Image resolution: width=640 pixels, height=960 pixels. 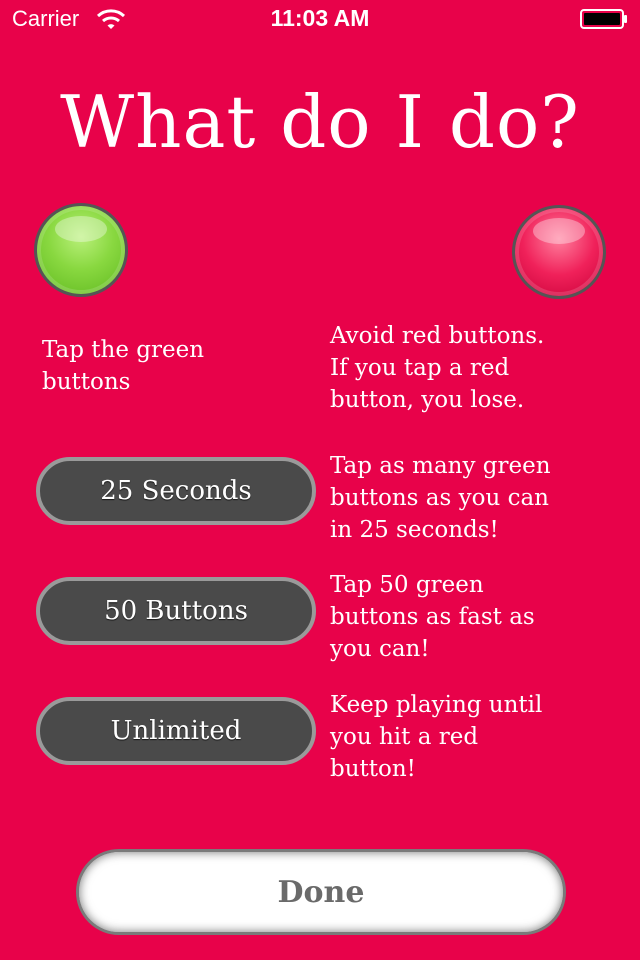 I want to click on mode-unlimited-description: Keep playing until you hit a red button!, so click(x=436, y=737).